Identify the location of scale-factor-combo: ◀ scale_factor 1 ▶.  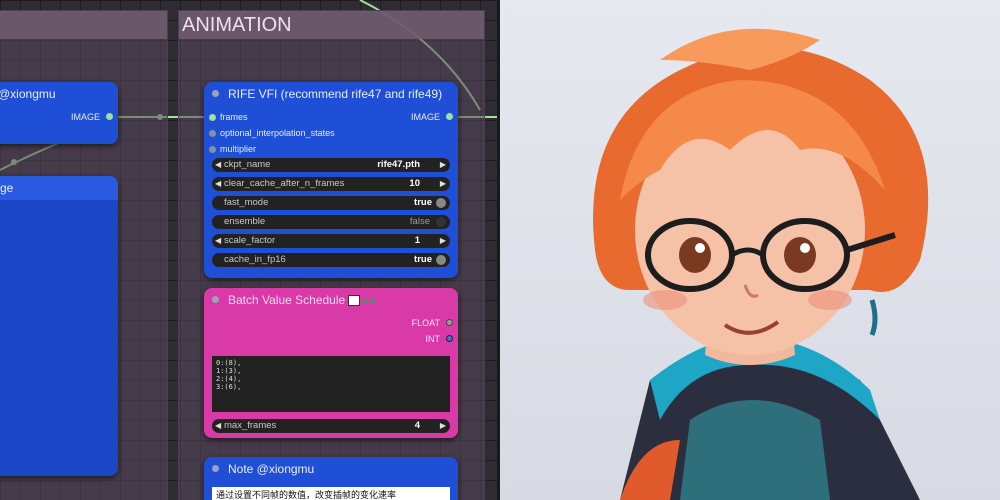
(331, 241).